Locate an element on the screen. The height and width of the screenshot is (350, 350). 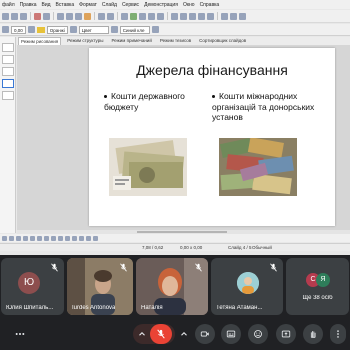
tab-handout-view: Режим тезисов is located at coordinates (175, 41).